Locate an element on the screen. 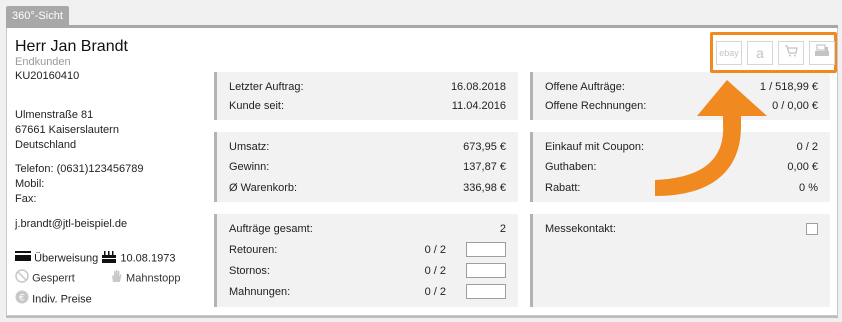 The height and width of the screenshot is (322, 842). tab-360-view: 360°-Sicht is located at coordinates (37, 16).